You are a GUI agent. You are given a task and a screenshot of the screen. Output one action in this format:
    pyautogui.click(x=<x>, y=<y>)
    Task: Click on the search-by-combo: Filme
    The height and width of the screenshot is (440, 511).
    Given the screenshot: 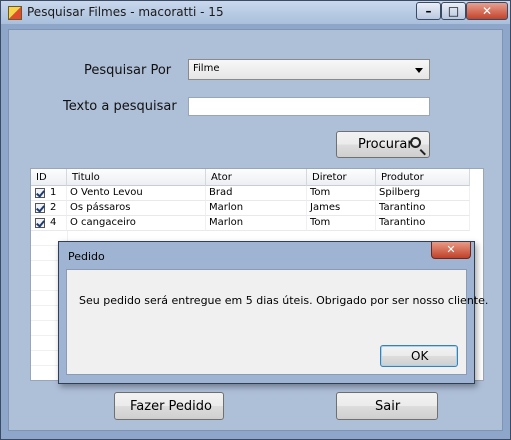 What is the action you would take?
    pyautogui.click(x=309, y=69)
    